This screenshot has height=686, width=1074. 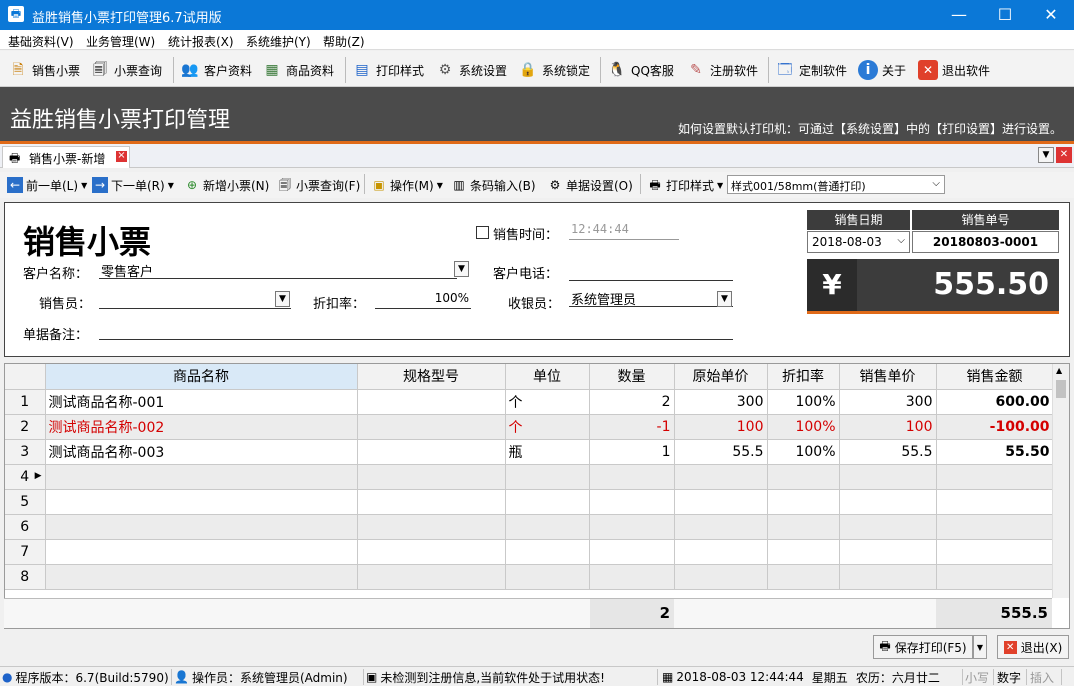 What do you see at coordinates (651, 272) in the screenshot?
I see `phone-field` at bounding box center [651, 272].